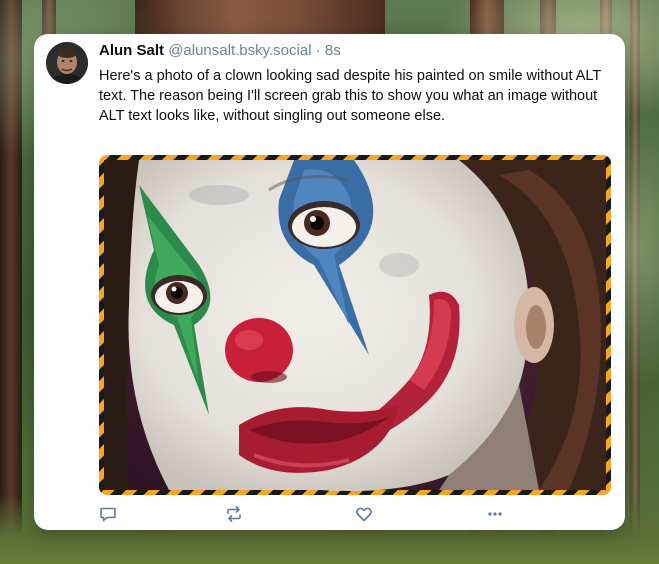 The height and width of the screenshot is (564, 659). What do you see at coordinates (239, 50) in the screenshot?
I see `author-handle: @alunsalt.bsky.social` at bounding box center [239, 50].